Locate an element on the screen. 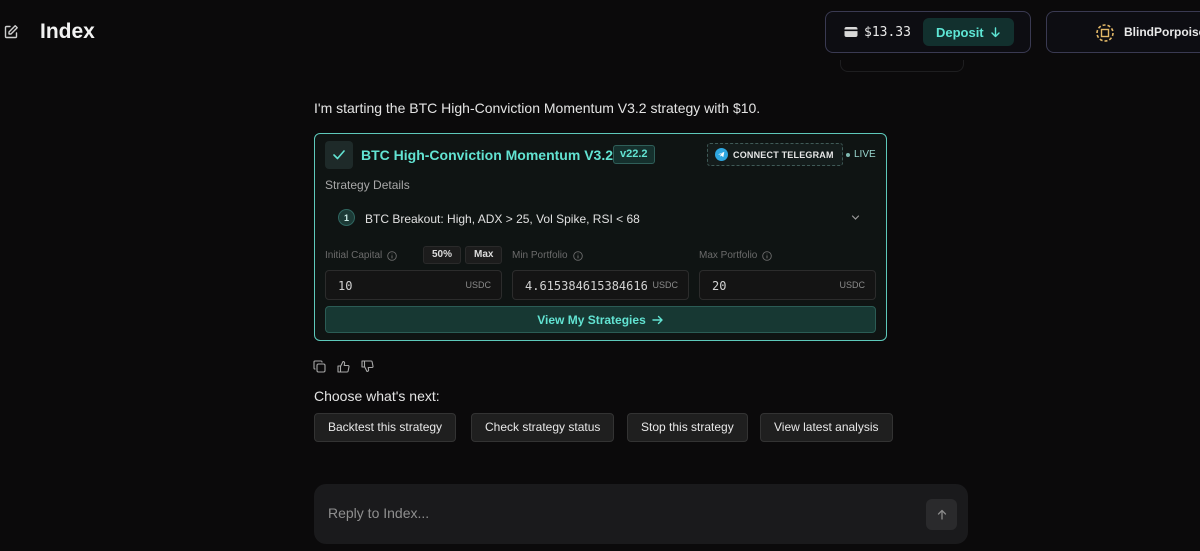 Image resolution: width=1200 pixels, height=551 pixels. live-dot-icon is located at coordinates (848, 154).